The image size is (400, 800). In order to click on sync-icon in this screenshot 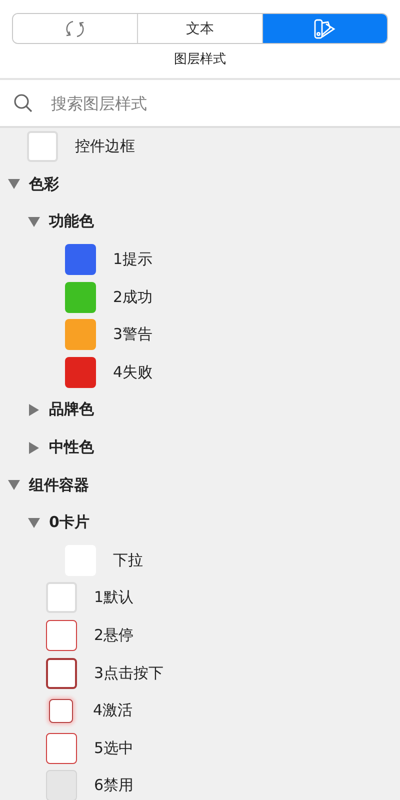, I will do `click(75, 28)`.